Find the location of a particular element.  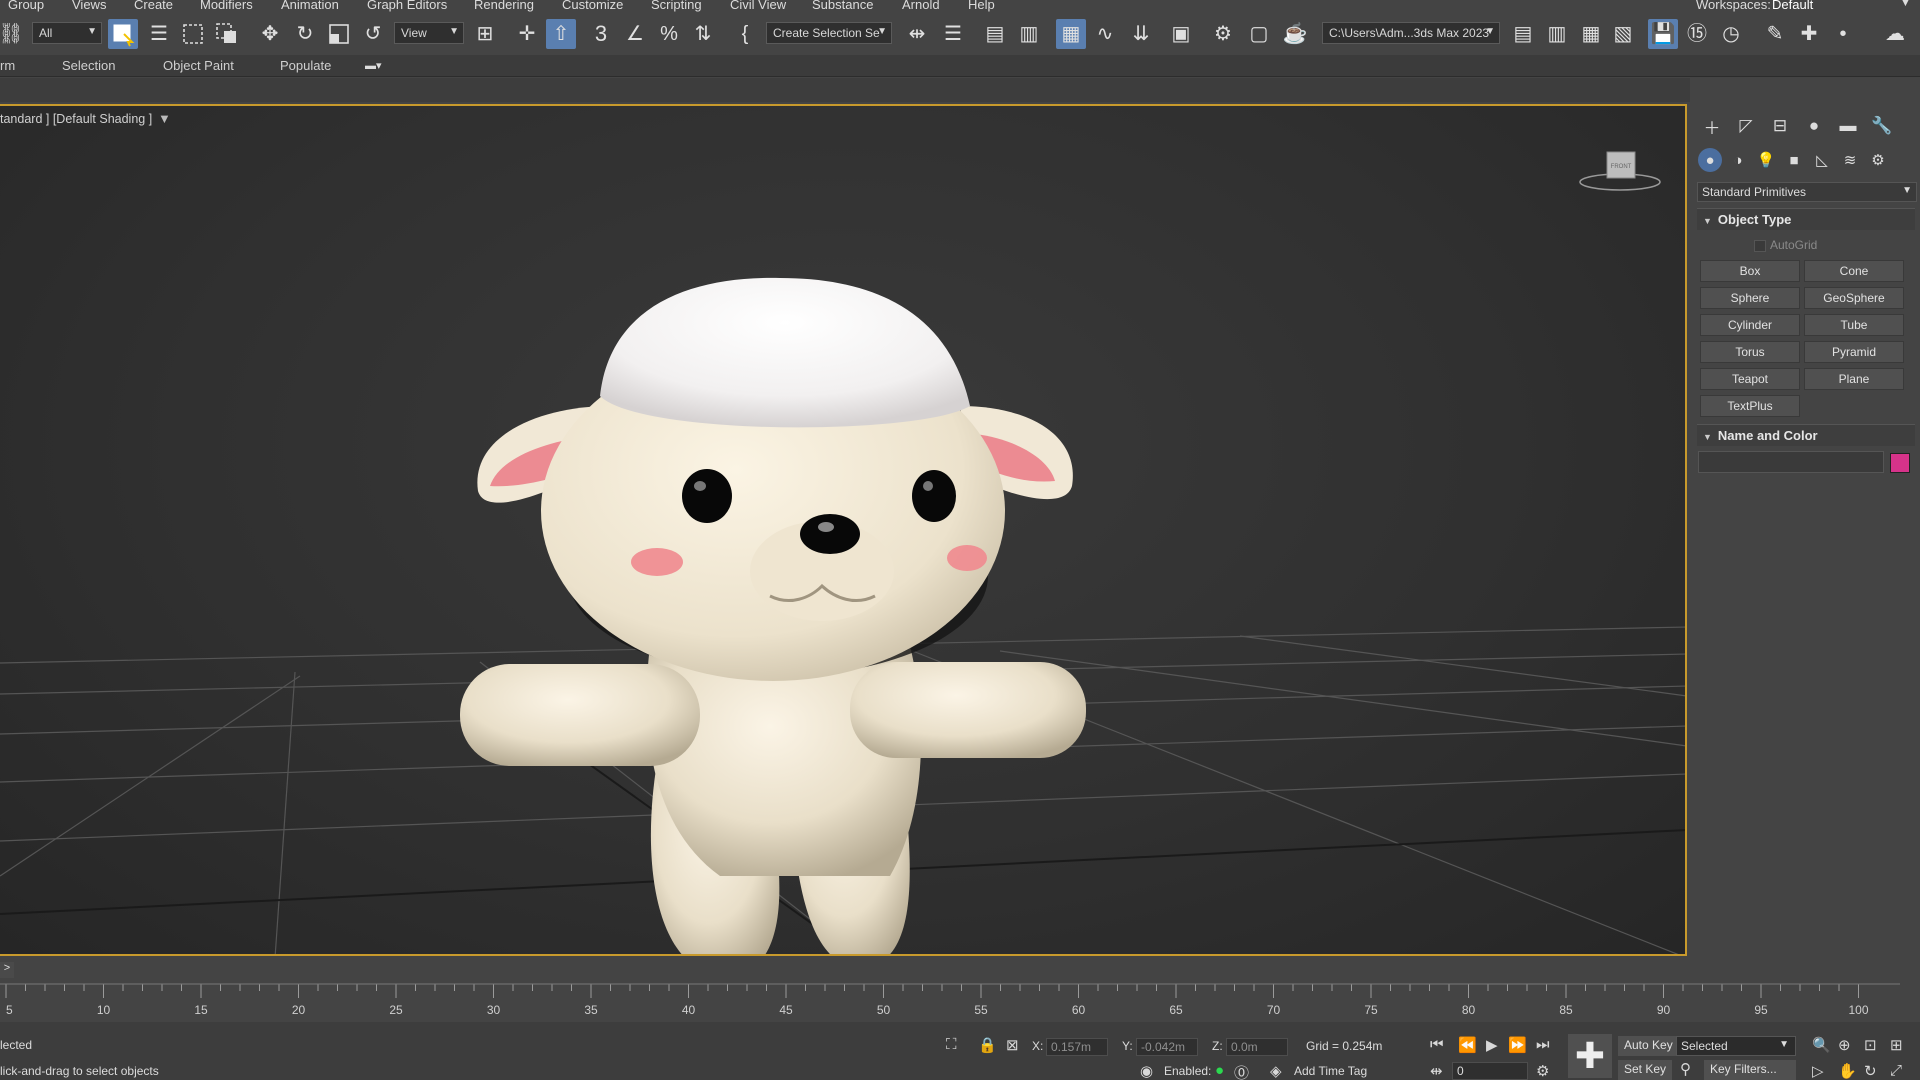

rectangular-selection-icon is located at coordinates (193, 34).